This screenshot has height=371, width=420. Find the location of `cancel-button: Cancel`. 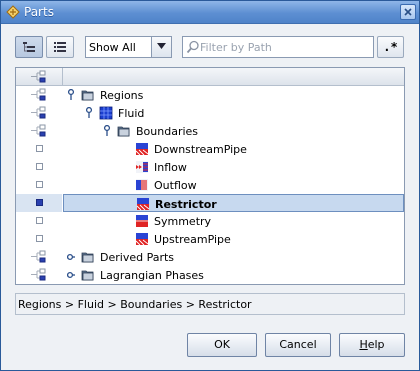

cancel-button: Cancel is located at coordinates (298, 345).